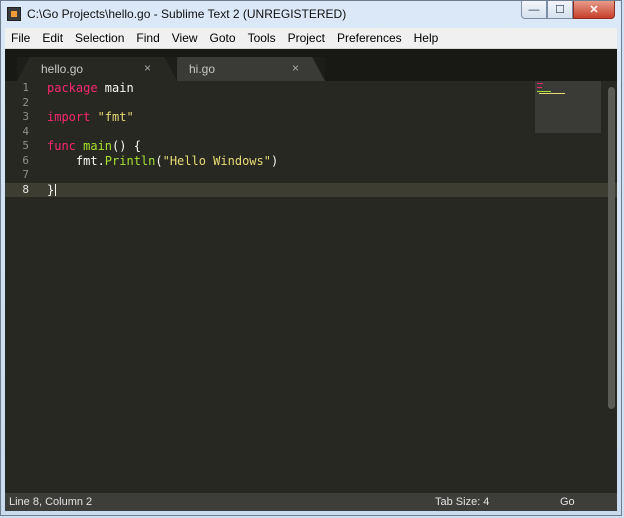  Describe the element at coordinates (52, 38) in the screenshot. I see `menu-edit: Edit` at that location.